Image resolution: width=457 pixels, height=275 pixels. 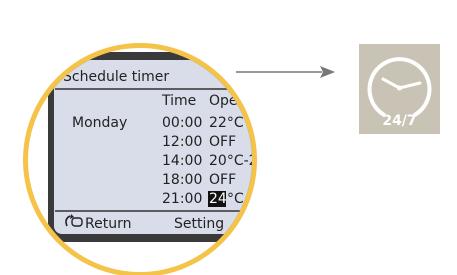 I want to click on temperature-unit: °C, so click(x=235, y=199).